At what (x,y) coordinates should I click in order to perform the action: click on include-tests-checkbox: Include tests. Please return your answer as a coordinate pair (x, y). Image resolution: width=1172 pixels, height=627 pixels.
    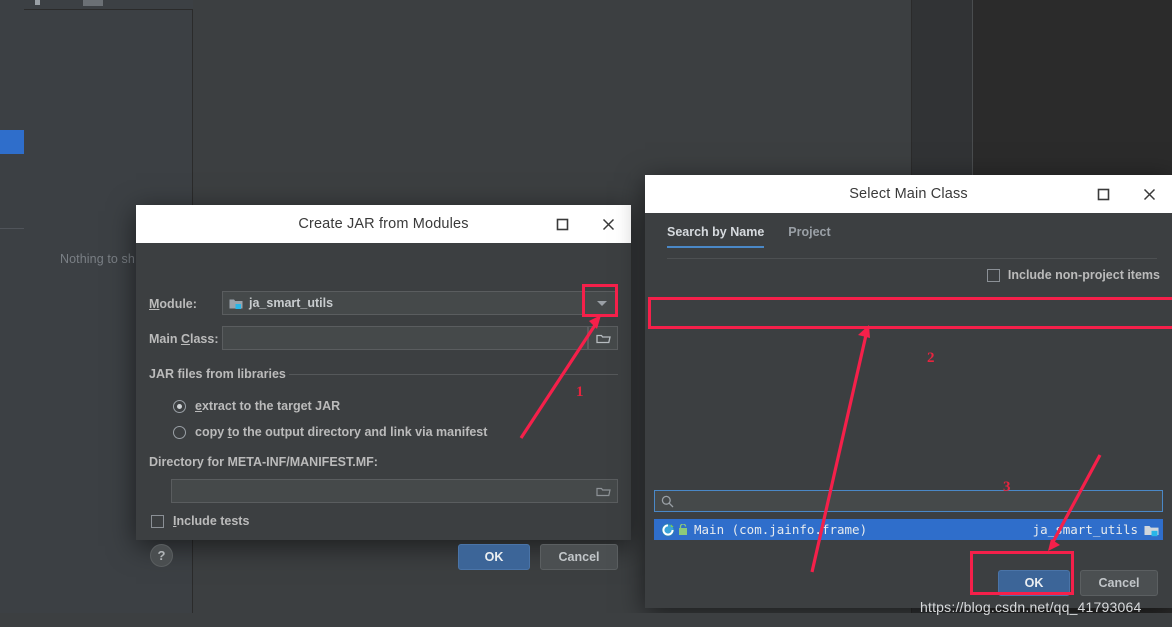
    Looking at the image, I should click on (200, 521).